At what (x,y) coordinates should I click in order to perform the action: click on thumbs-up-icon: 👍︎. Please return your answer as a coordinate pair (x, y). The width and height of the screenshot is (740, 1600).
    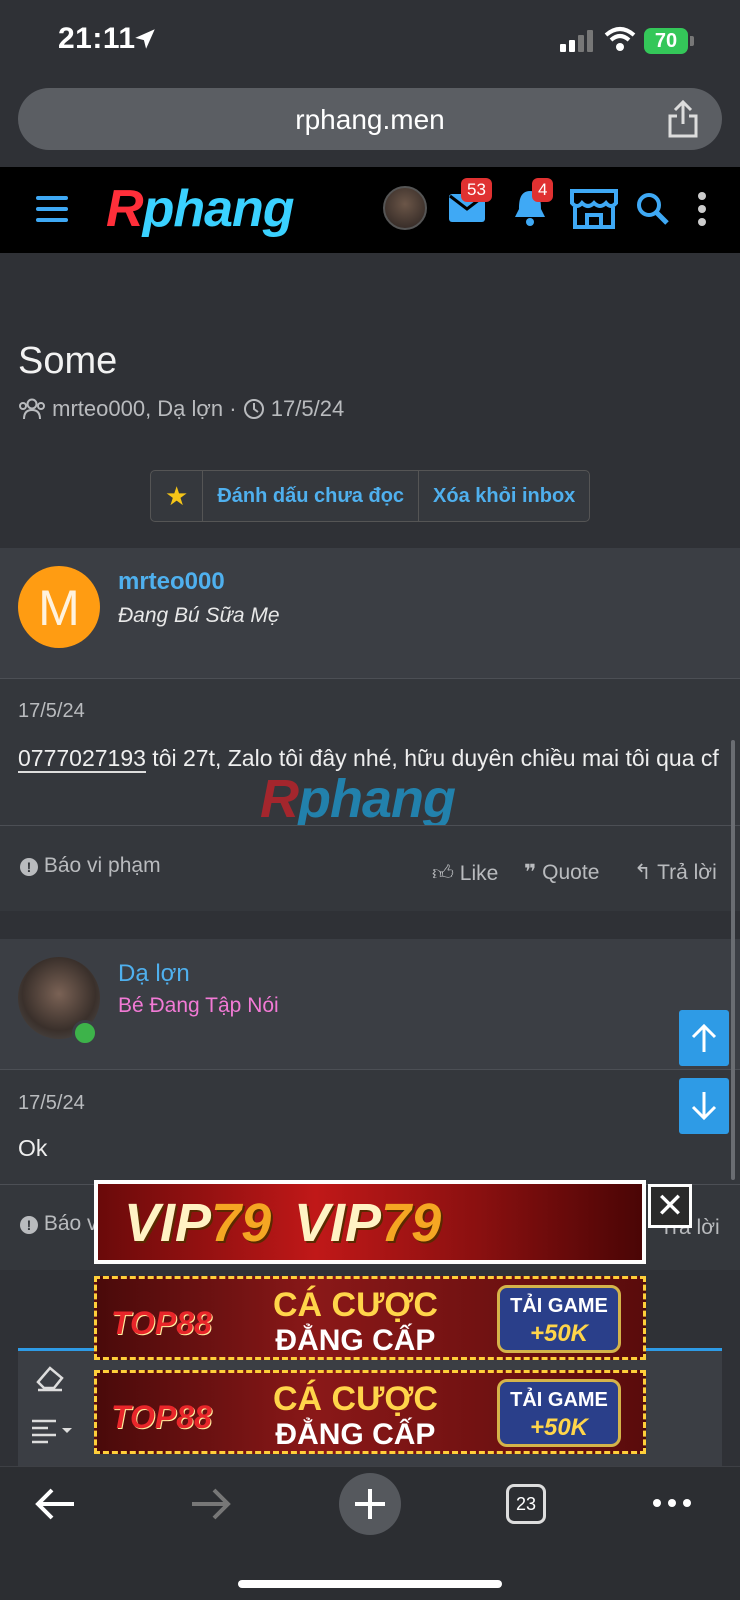
    Looking at the image, I should click on (443, 873).